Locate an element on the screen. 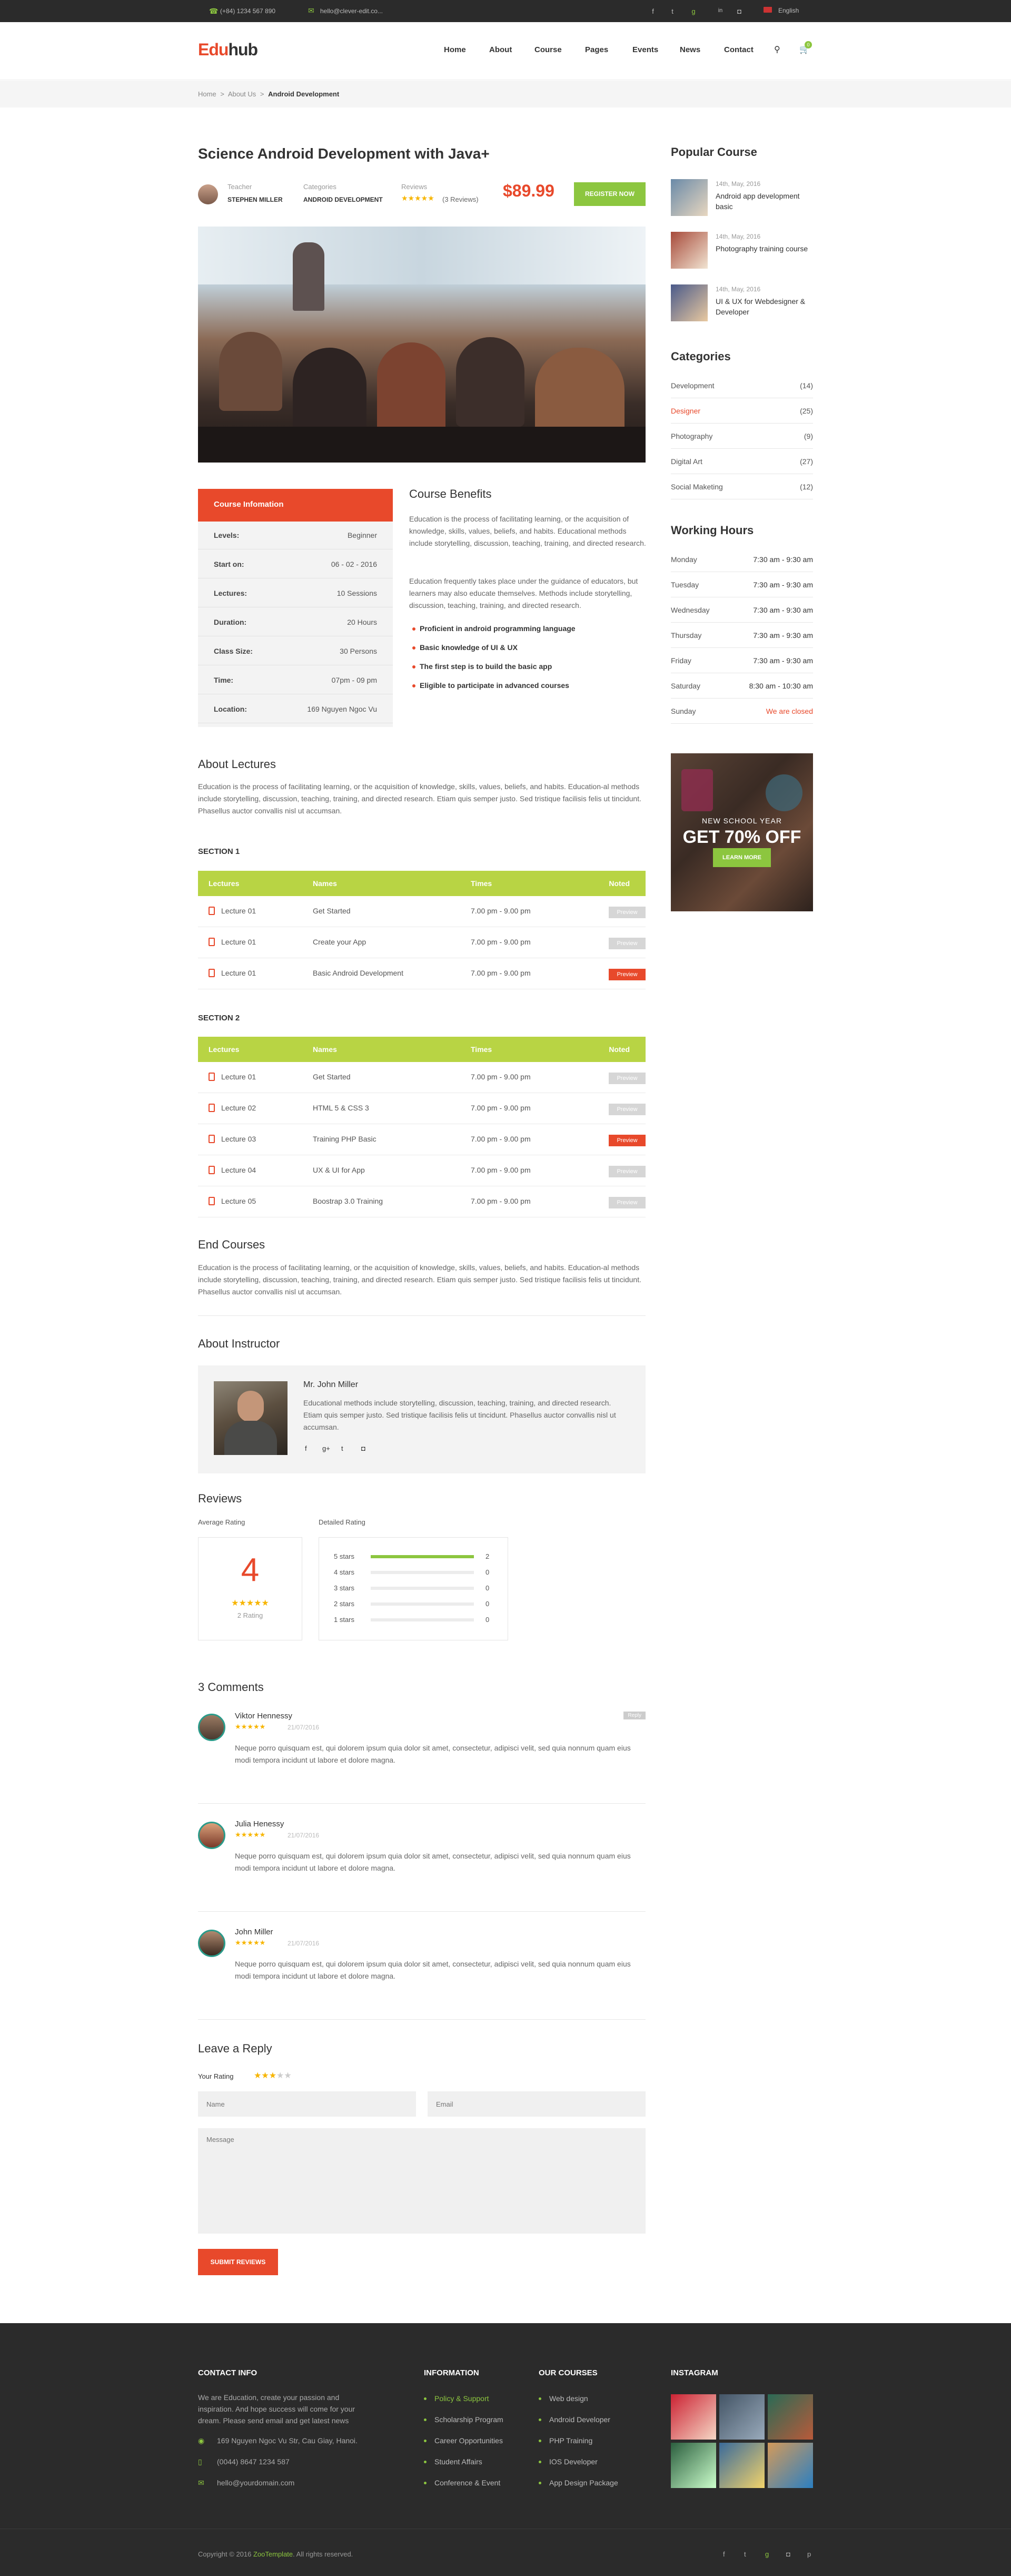 Image resolution: width=1011 pixels, height=2576 pixels. category-name: Photography is located at coordinates (691, 436).